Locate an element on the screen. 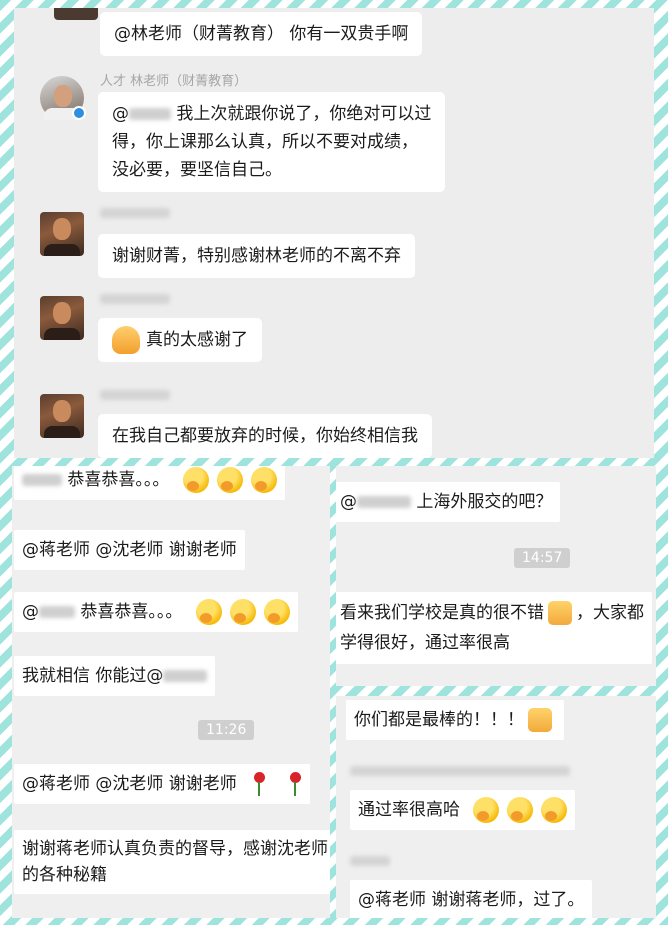 This screenshot has height=925, width=668. message-bubble: 谢谢财菁，特别感谢林老师的不离不弃 is located at coordinates (256, 256).